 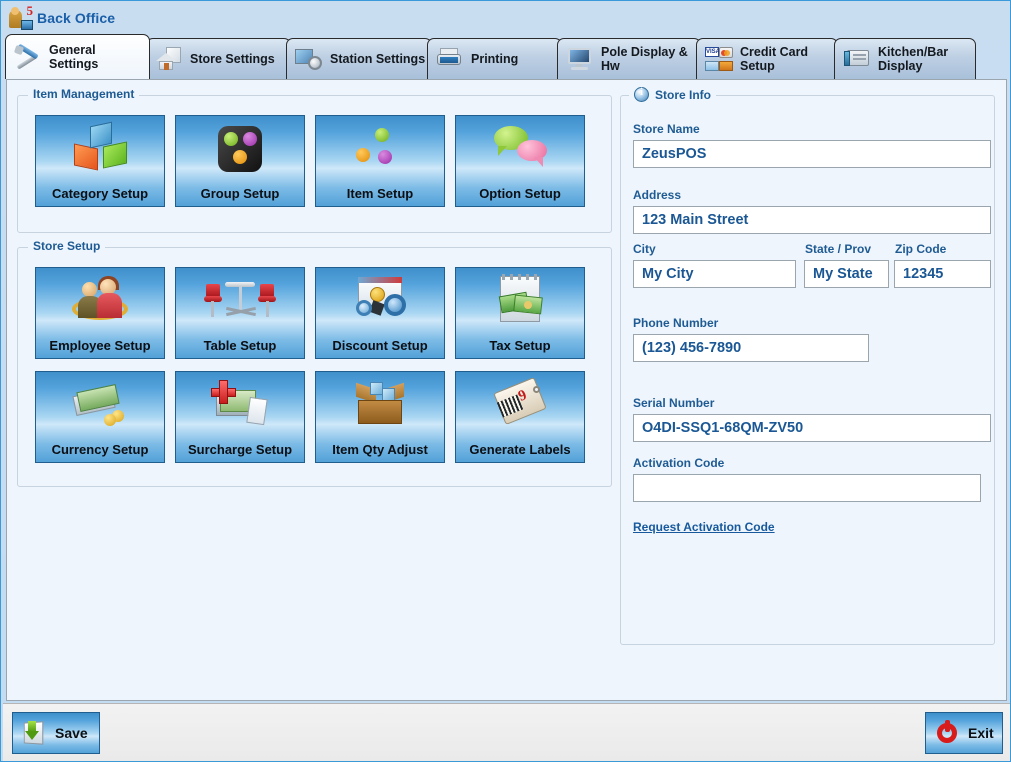 What do you see at coordinates (520, 301) in the screenshot?
I see `notepad-money-icon` at bounding box center [520, 301].